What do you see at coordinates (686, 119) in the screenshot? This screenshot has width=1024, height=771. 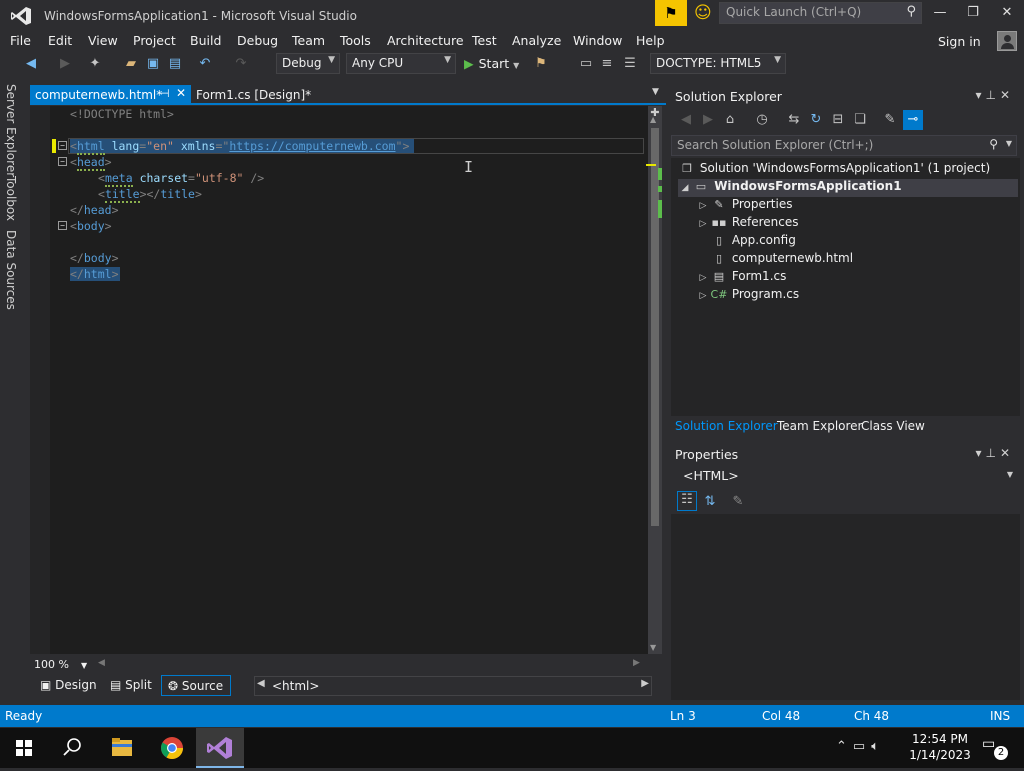 I see `back-icon: ◀` at bounding box center [686, 119].